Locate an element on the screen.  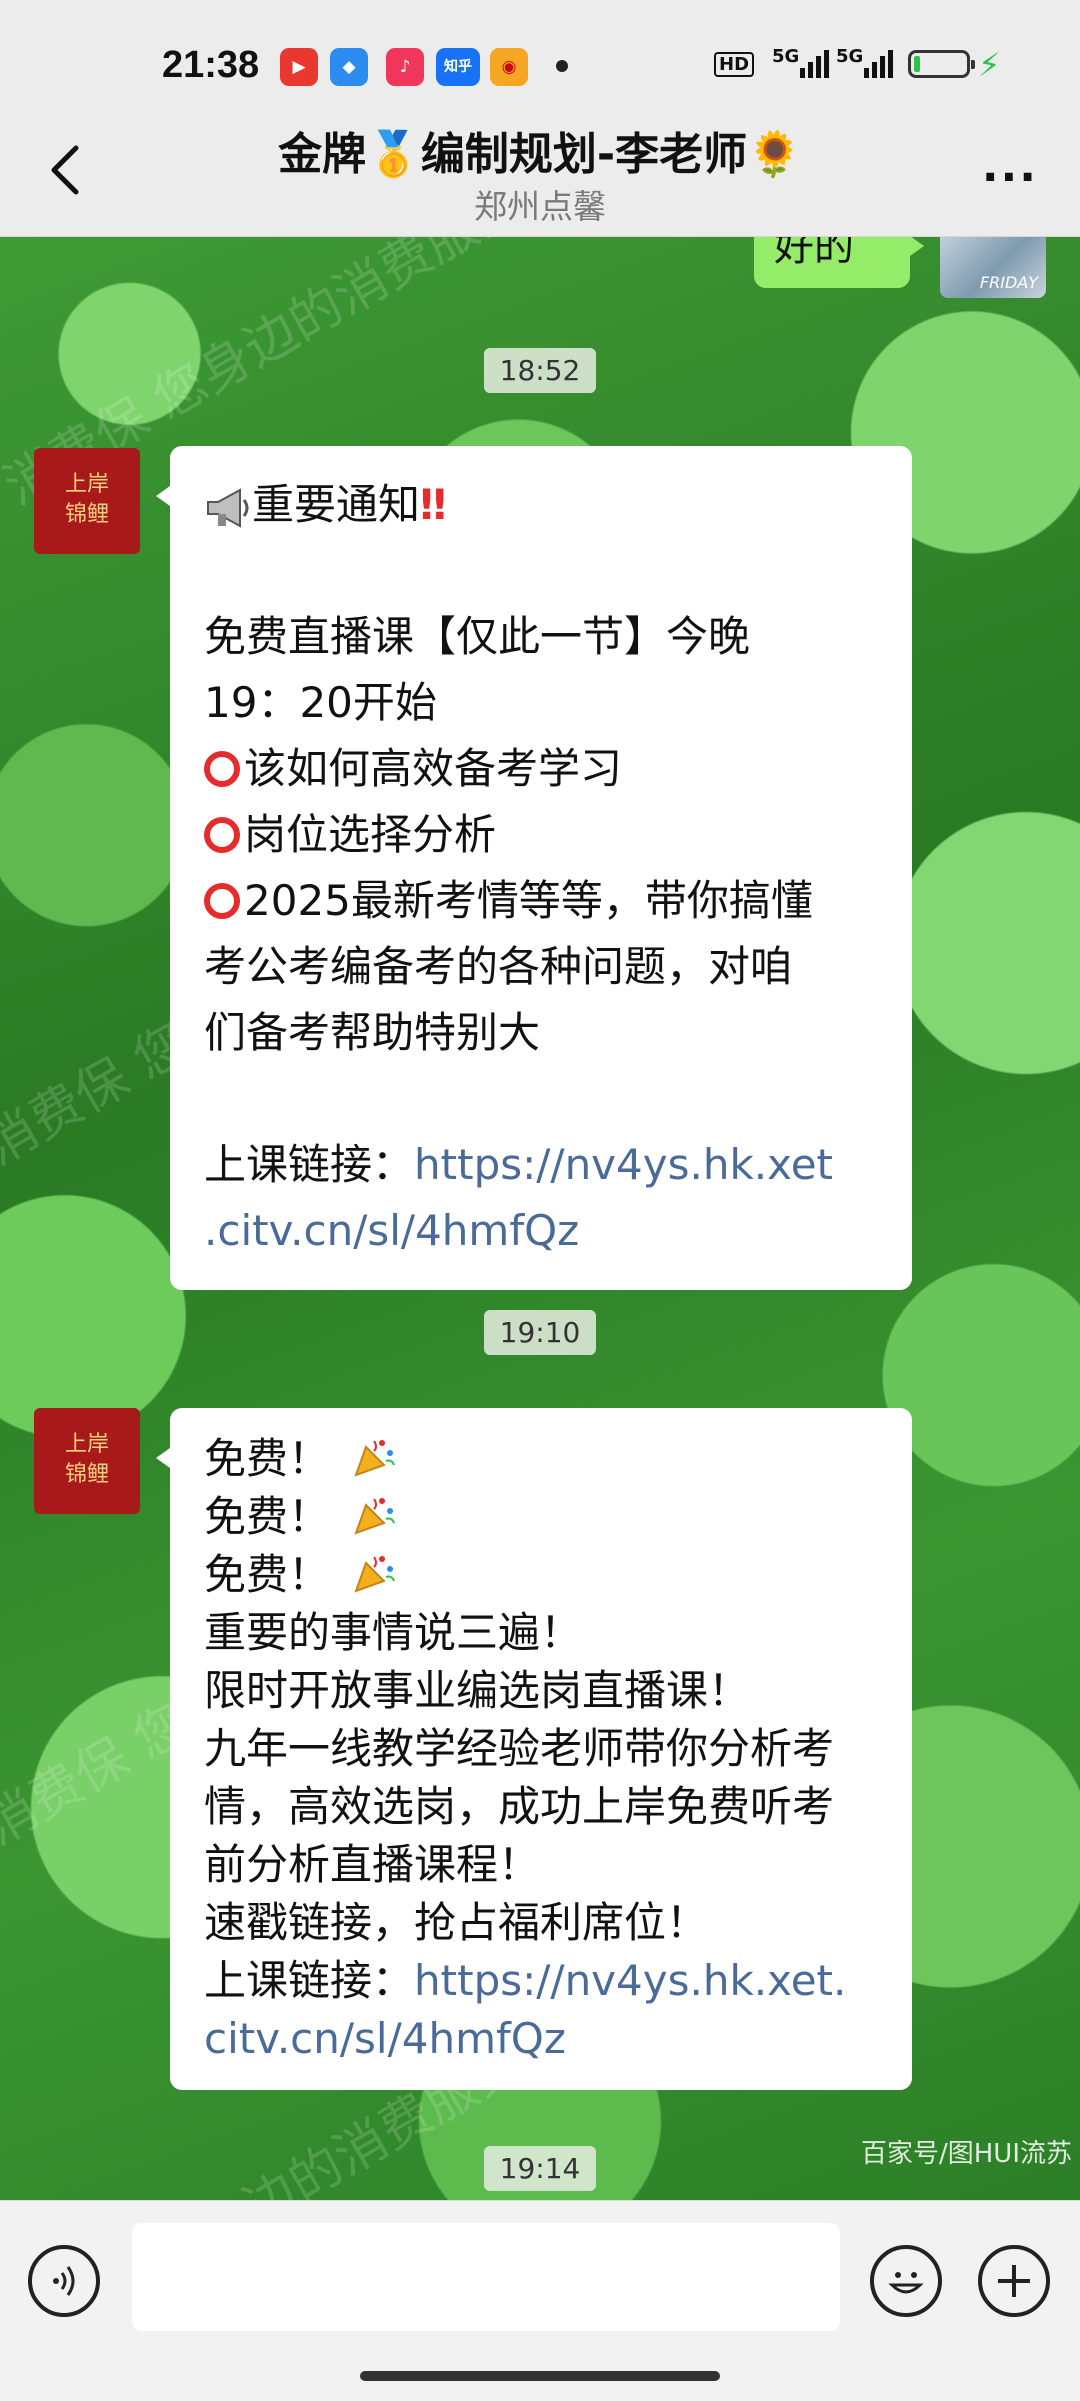
video-app-icon: ▶ is located at coordinates (299, 67).